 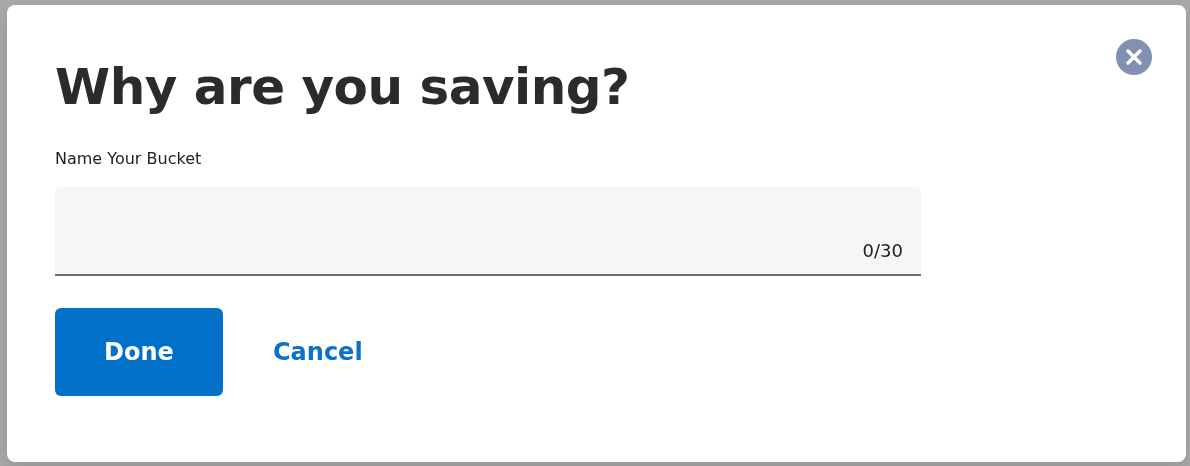 What do you see at coordinates (882, 251) in the screenshot?
I see `character-counter: 0/30` at bounding box center [882, 251].